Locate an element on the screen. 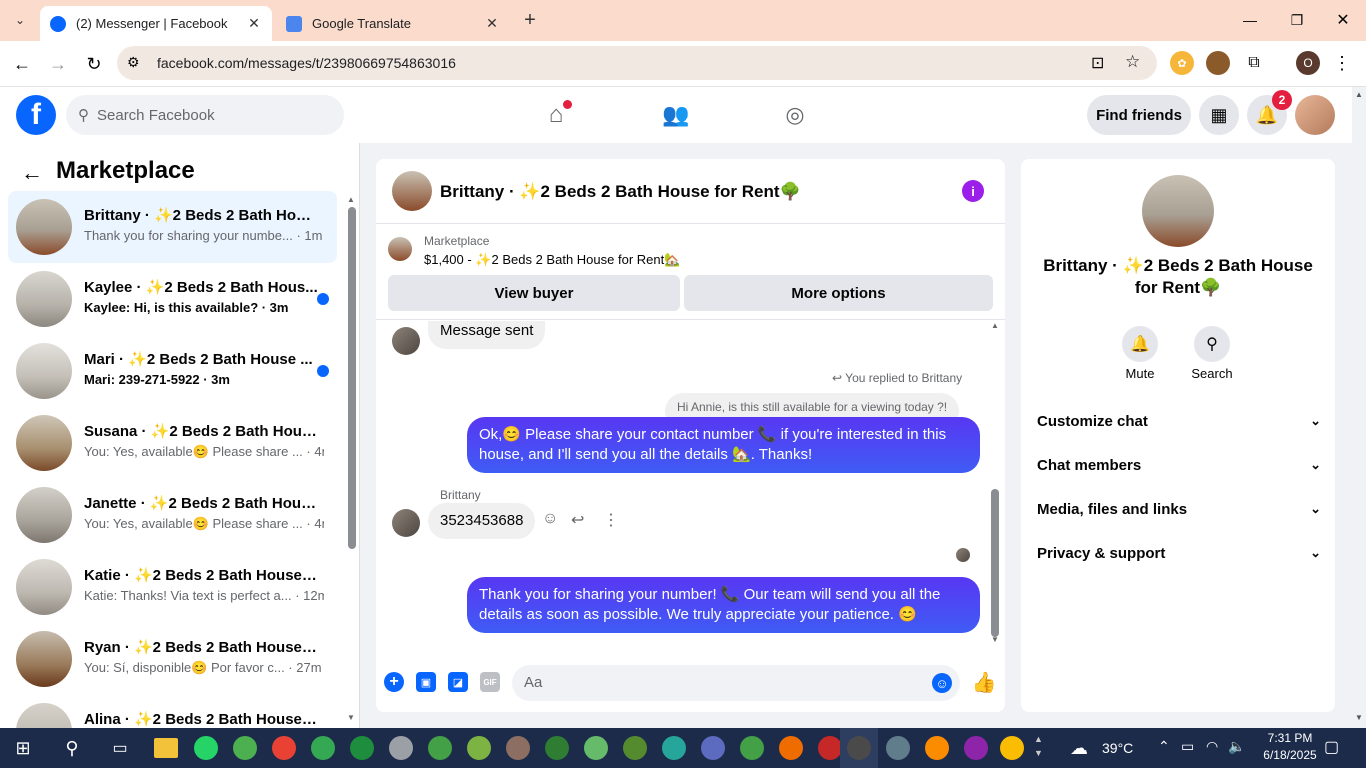 The width and height of the screenshot is (1366, 768). privacy-support-row: Privacy & support ⌄ is located at coordinates (1179, 553).